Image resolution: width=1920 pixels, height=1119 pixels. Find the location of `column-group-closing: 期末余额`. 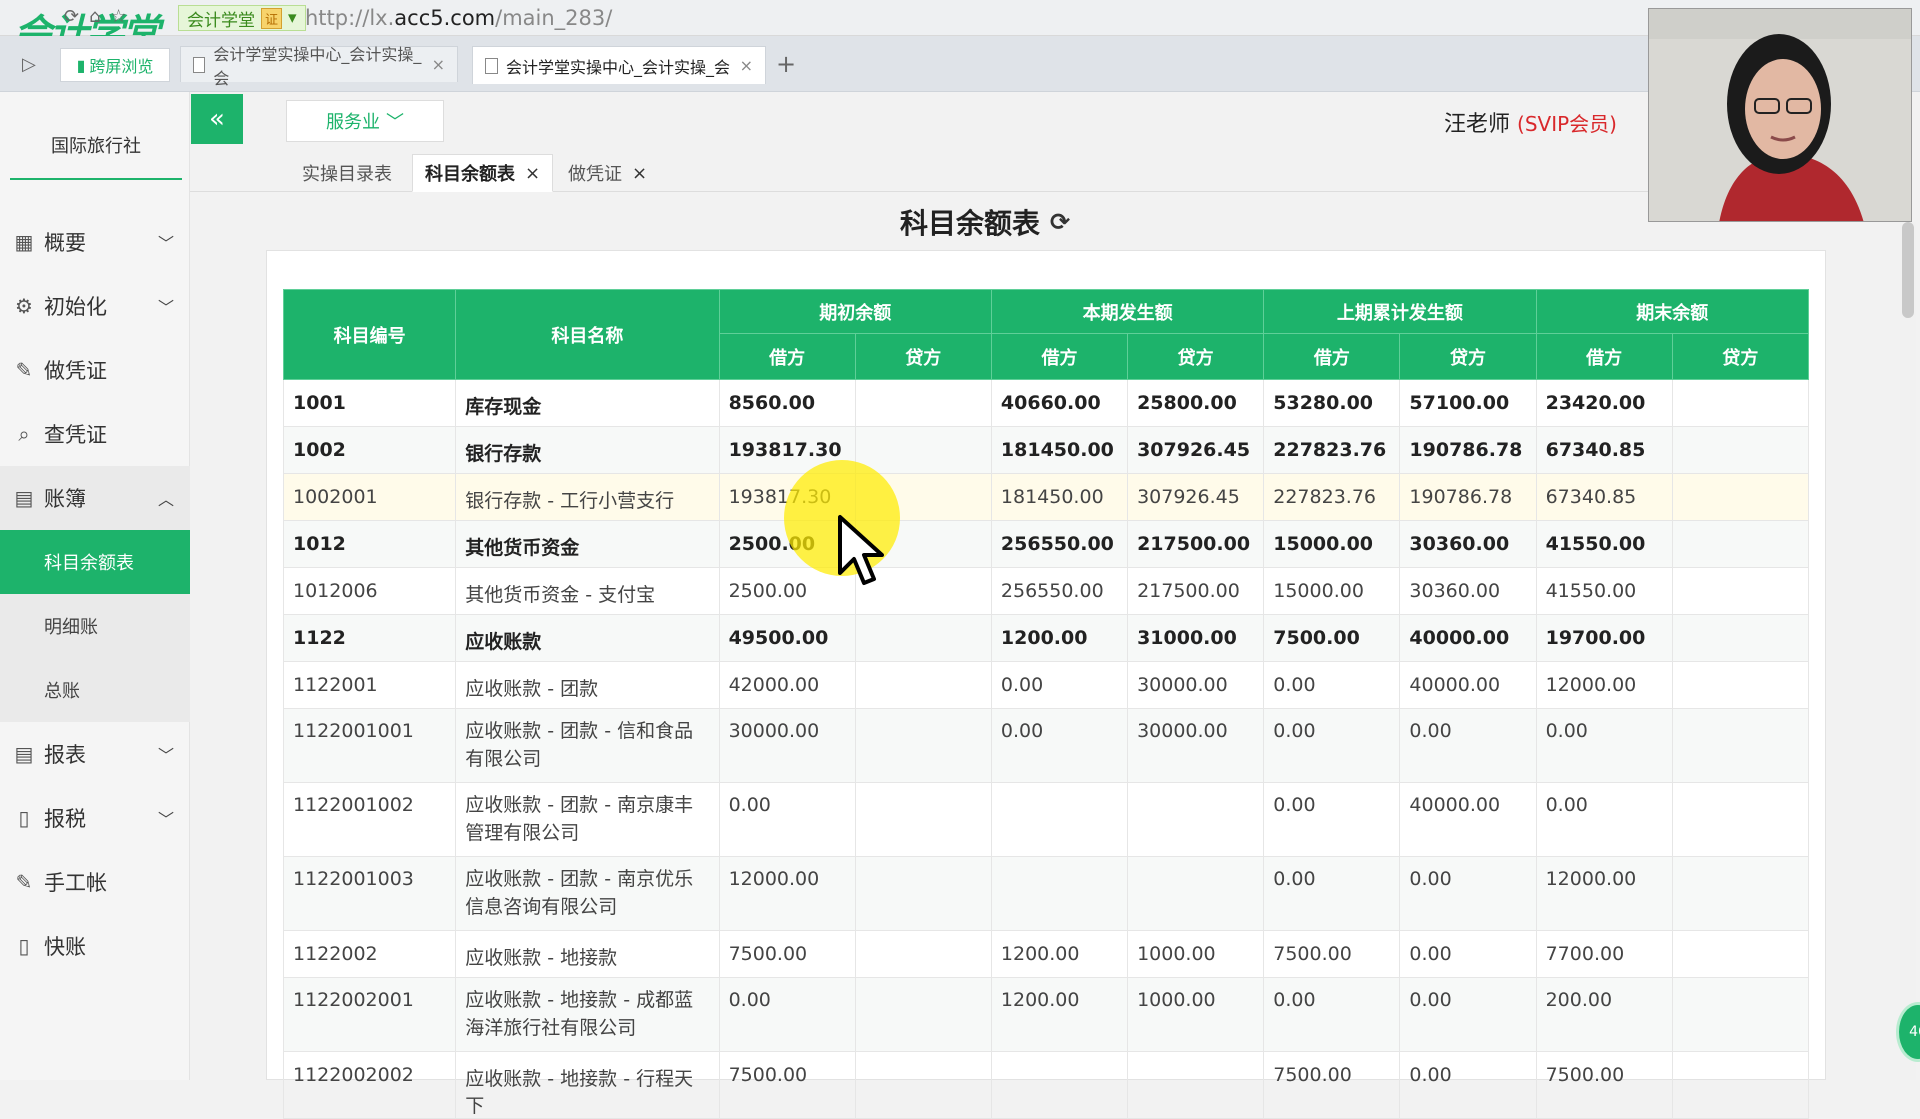

column-group-closing: 期末余额 is located at coordinates (1672, 311).